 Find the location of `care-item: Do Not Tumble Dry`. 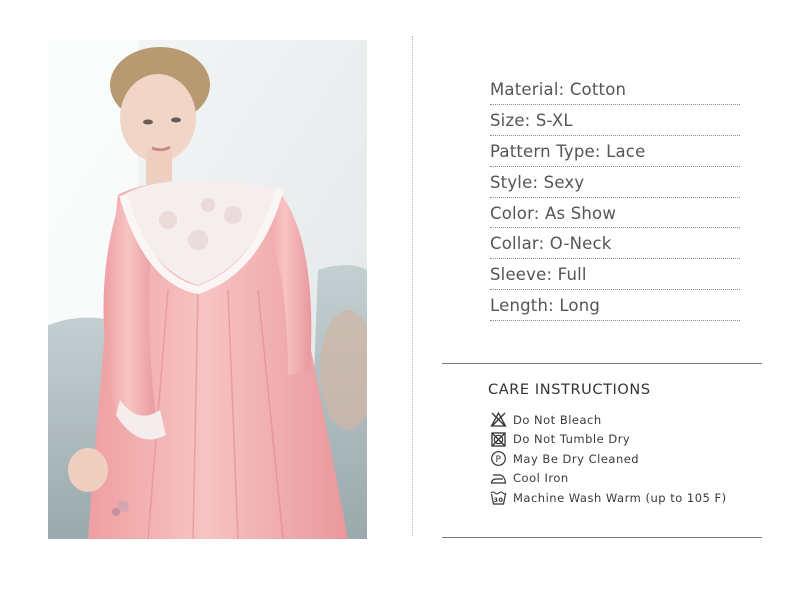

care-item: Do Not Tumble Dry is located at coordinates (608, 440).